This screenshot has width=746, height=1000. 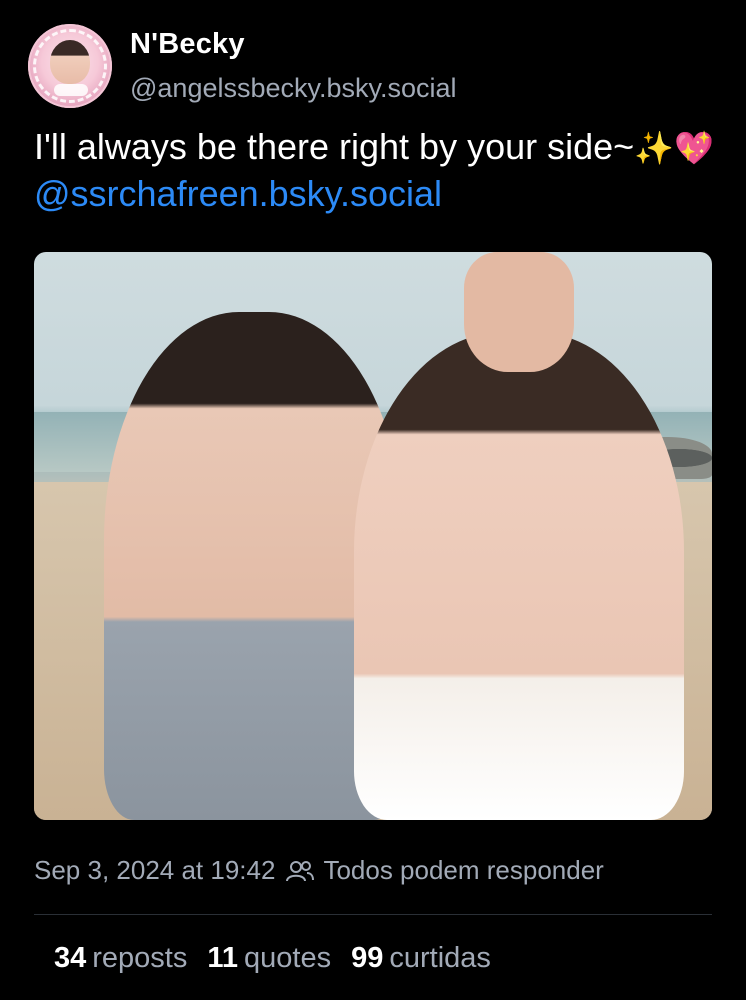 I want to click on author-handle: @angelssbecky.bsky.social, so click(x=293, y=88).